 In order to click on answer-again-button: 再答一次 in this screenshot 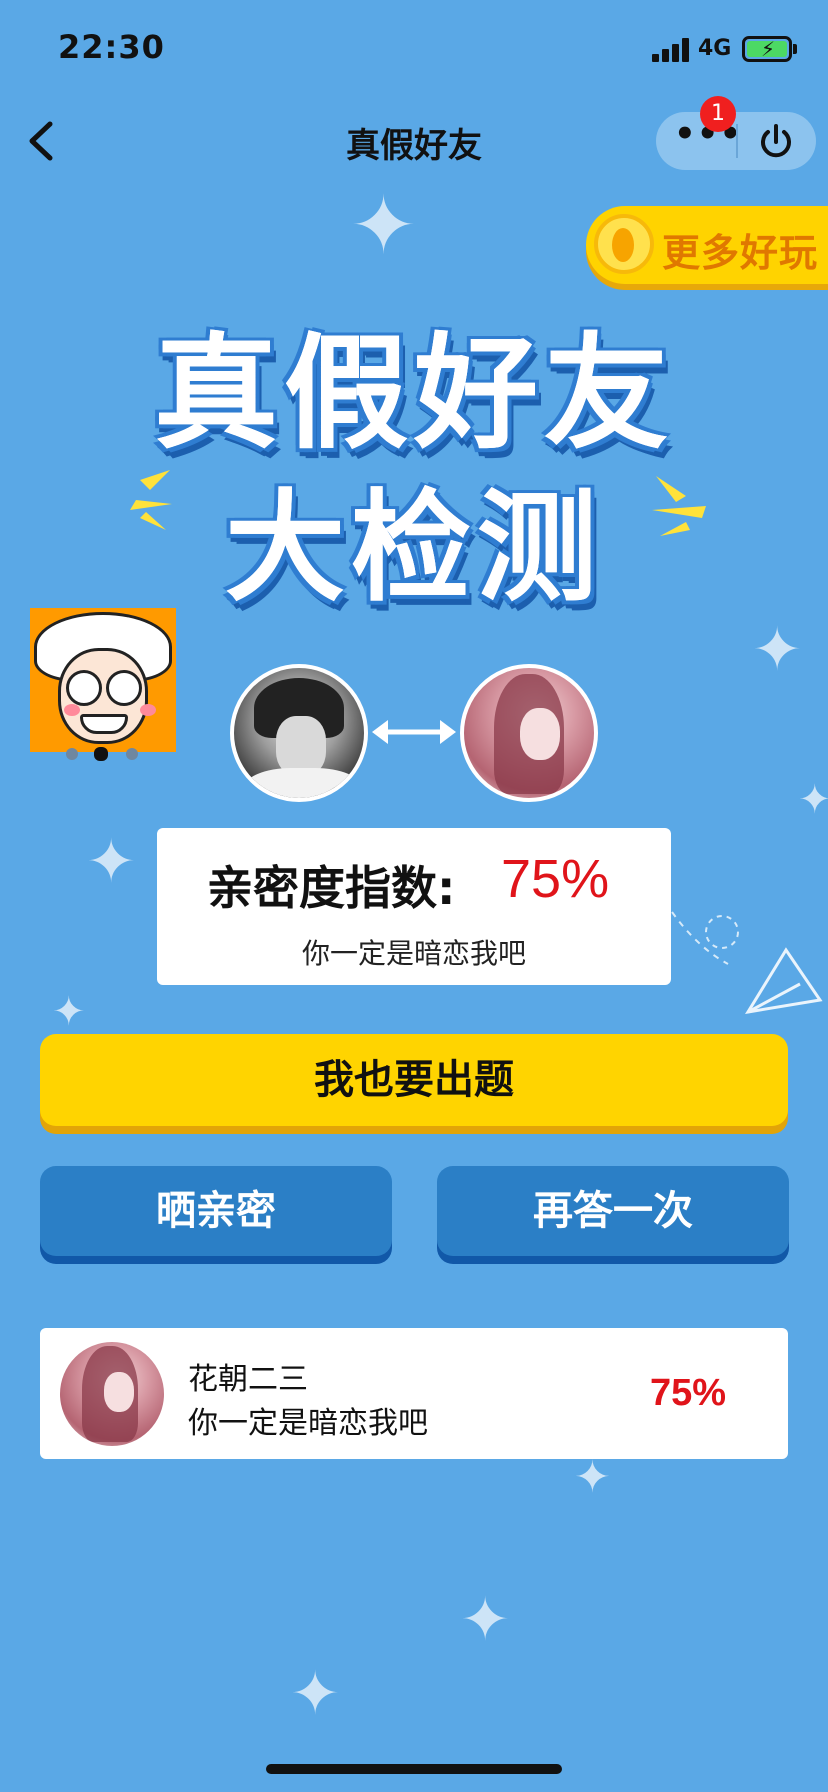, I will do `click(613, 1211)`.